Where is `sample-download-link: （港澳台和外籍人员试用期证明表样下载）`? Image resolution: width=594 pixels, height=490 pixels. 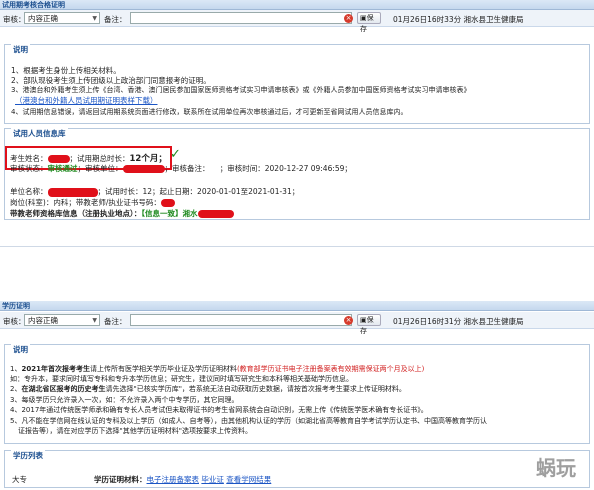
sample-download-link: （港澳台和外籍人员试用期证明表样下载） is located at coordinates (86, 100).